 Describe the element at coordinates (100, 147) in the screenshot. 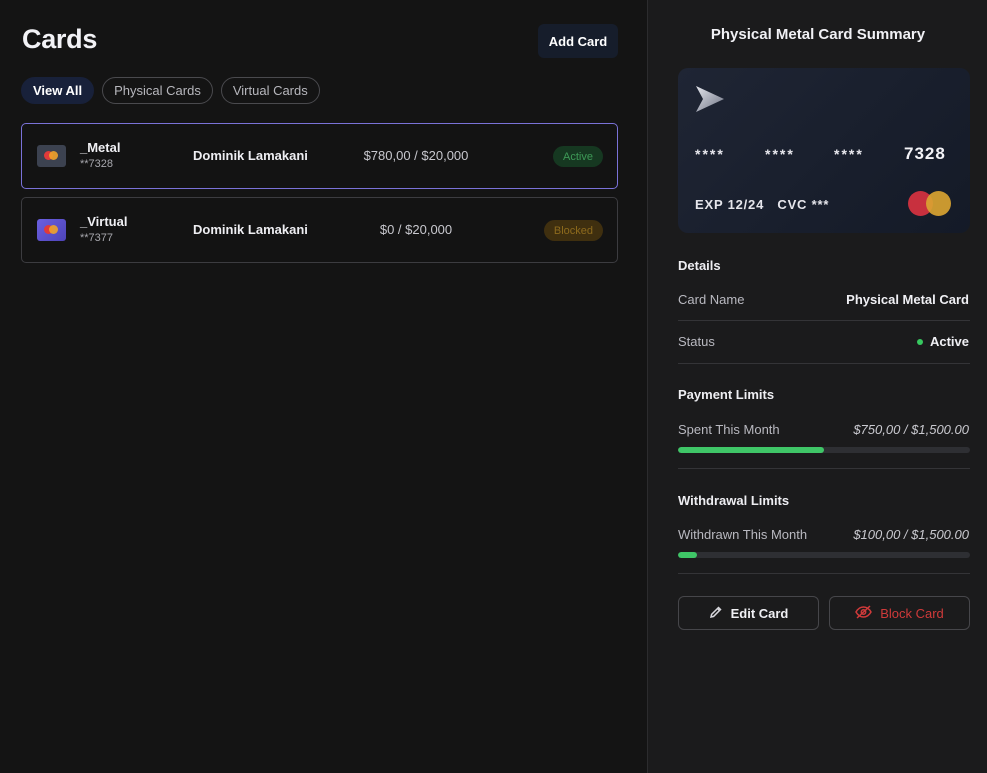

I see `card-name: _Metal` at that location.